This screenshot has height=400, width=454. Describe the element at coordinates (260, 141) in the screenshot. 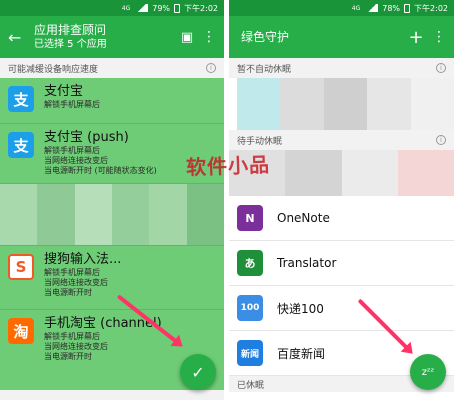

I see `section-label: 待手动休眠` at that location.